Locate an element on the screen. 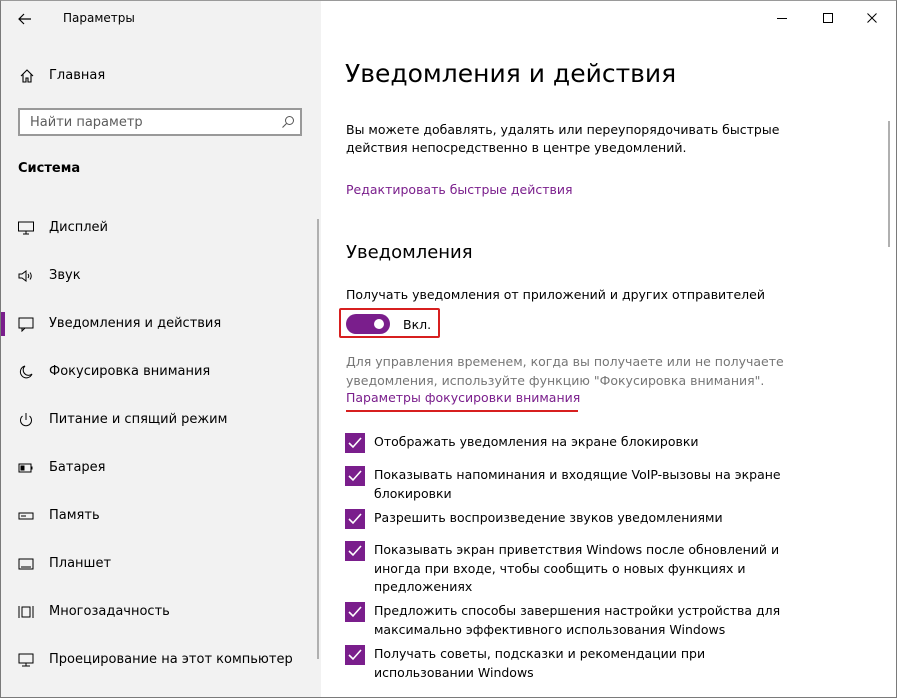  maximize-button is located at coordinates (828, 18).